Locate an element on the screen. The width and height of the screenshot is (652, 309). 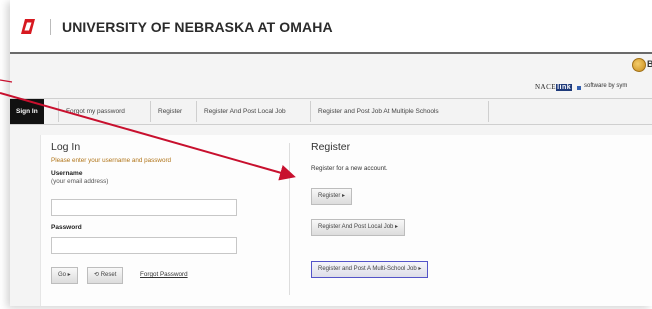
university-title: UNIVERSITY OF NEBRASKA AT OMAHA is located at coordinates (197, 27).